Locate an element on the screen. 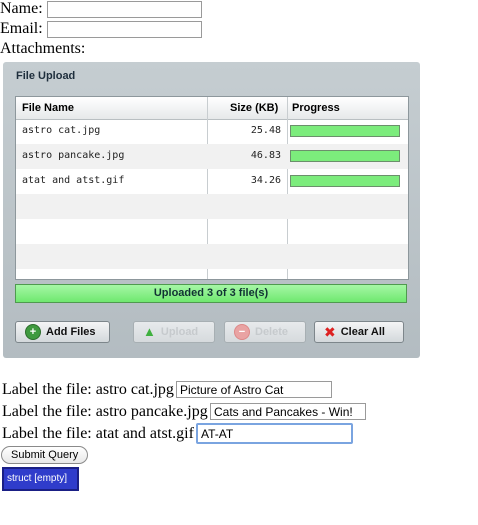  close-icon: ✖ is located at coordinates (330, 332).